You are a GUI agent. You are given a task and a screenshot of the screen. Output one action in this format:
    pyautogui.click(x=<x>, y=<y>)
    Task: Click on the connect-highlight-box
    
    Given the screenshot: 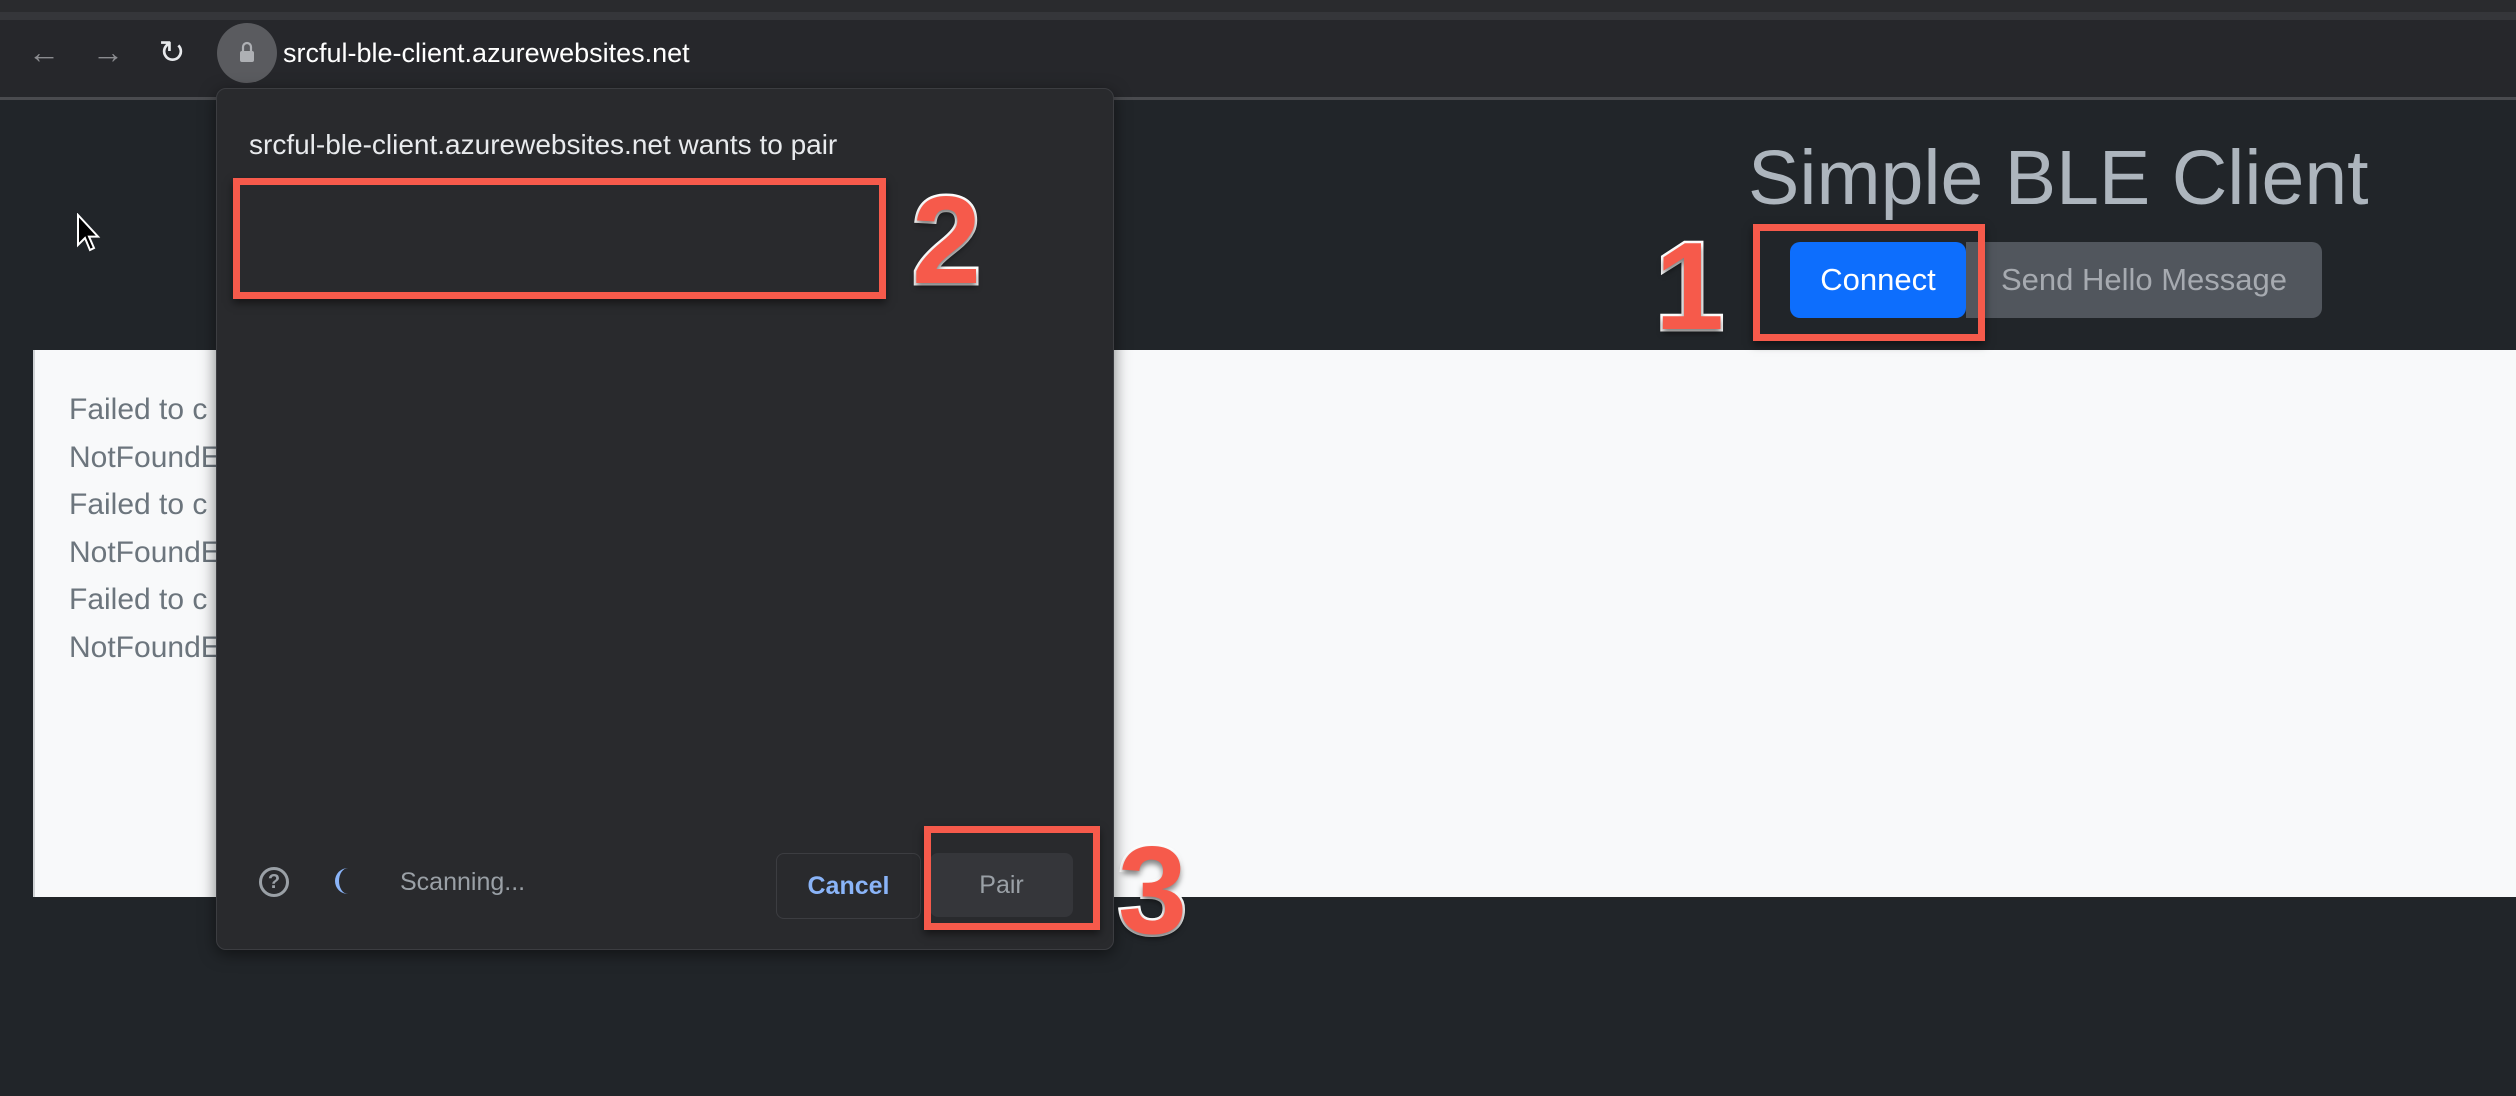 What is the action you would take?
    pyautogui.click(x=1869, y=282)
    